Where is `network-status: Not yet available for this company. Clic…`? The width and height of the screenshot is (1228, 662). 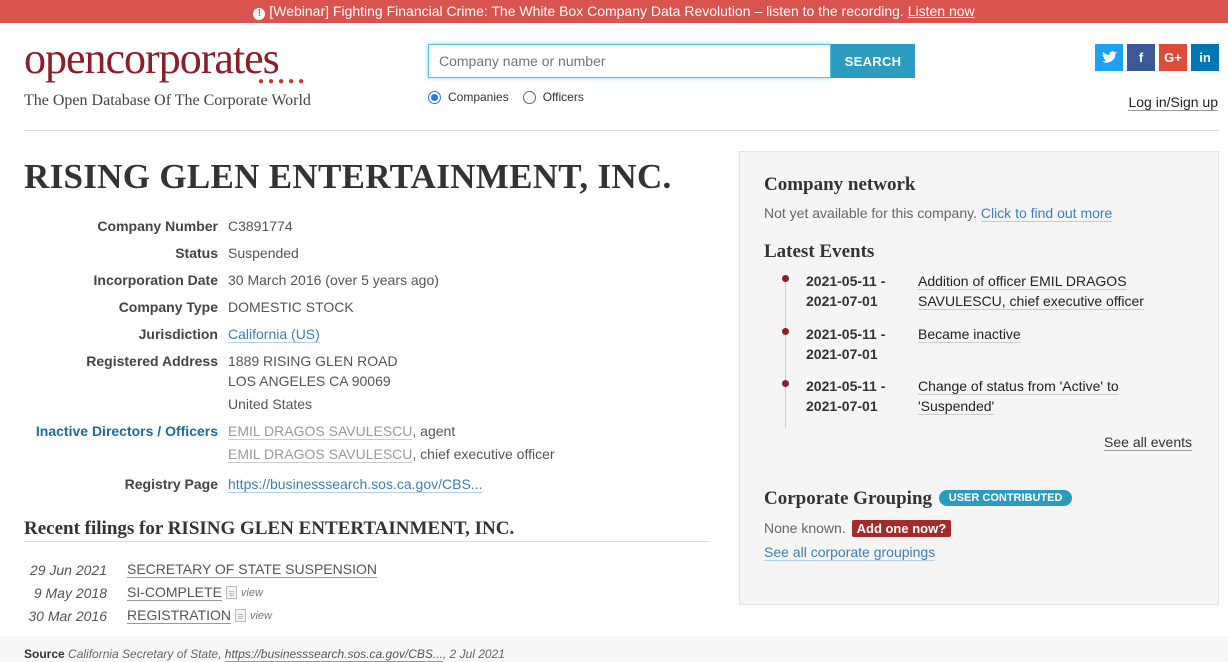
network-status: Not yet available for this company. Clic… is located at coordinates (938, 213).